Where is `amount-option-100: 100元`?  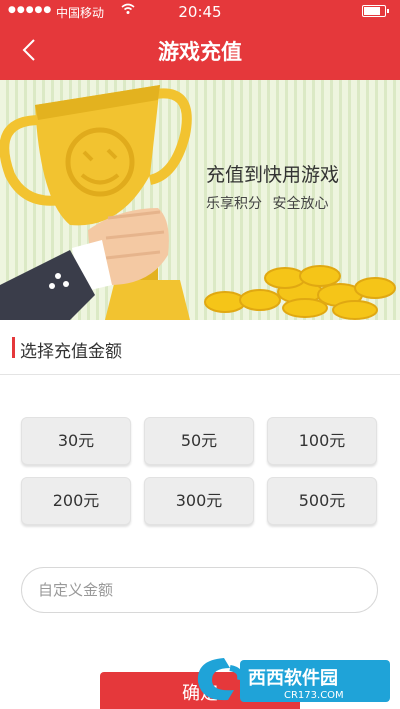
amount-option-100: 100元 is located at coordinates (322, 441).